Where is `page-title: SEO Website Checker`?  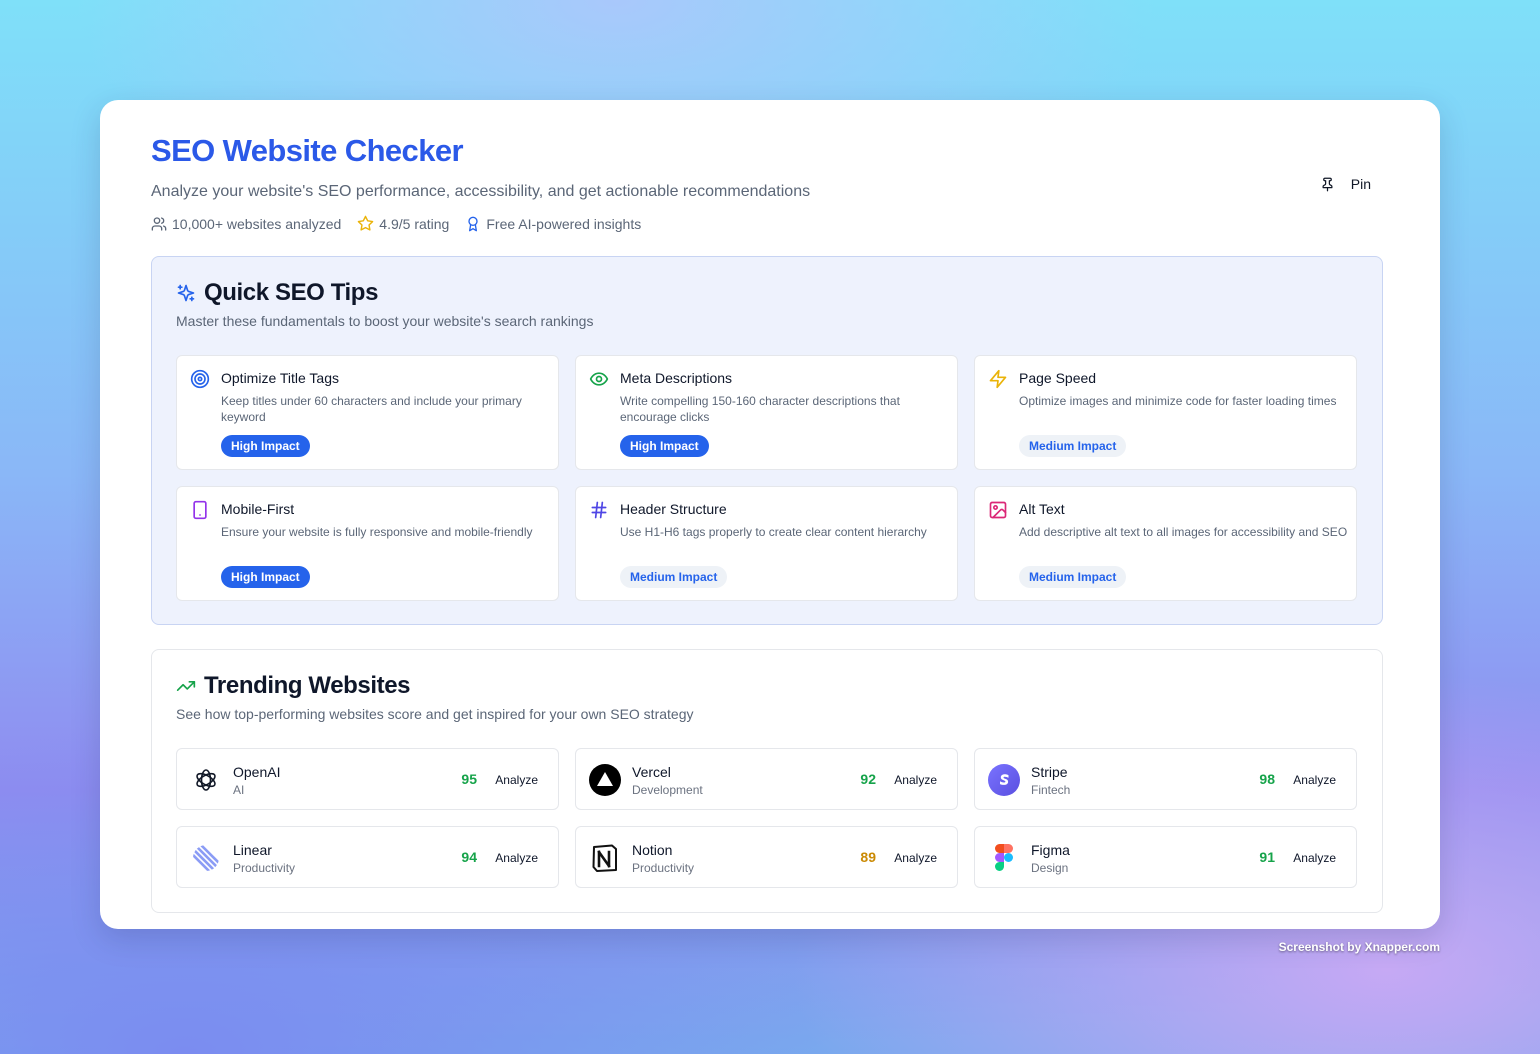 page-title: SEO Website Checker is located at coordinates (307, 150).